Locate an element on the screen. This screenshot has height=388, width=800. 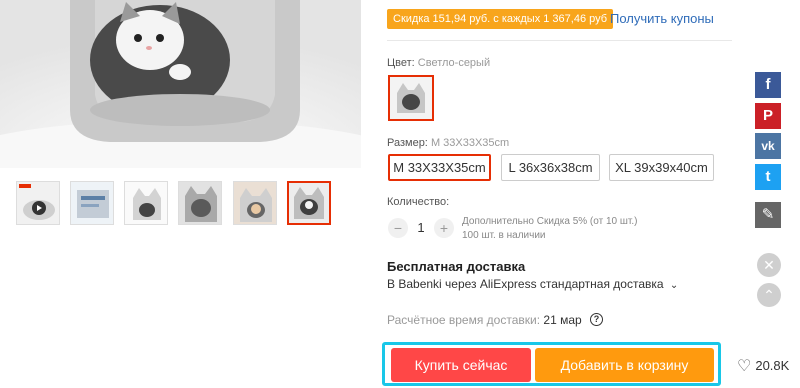
quantity-label: Количество: is located at coordinates (418, 202).